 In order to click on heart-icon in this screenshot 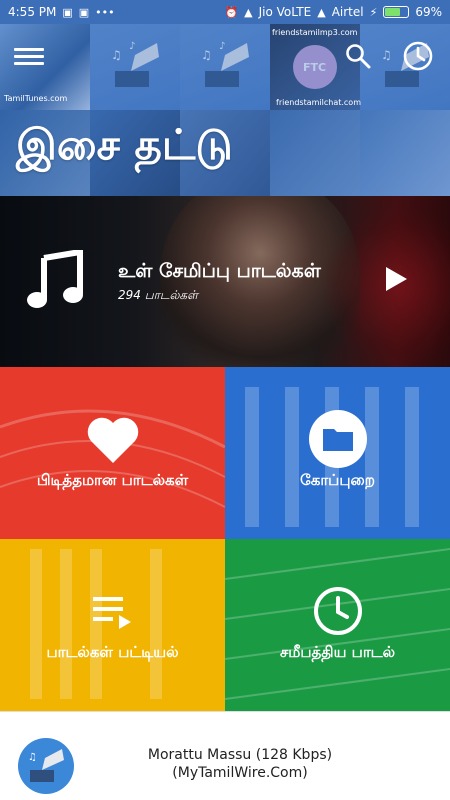, I will do `click(112, 440)`.